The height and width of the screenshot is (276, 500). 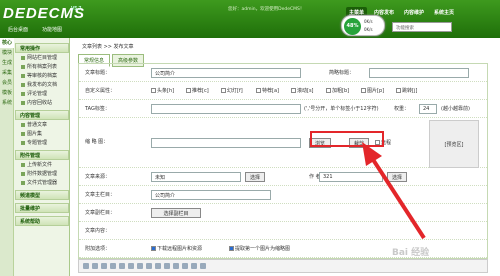 I want to click on thumb-row: 缩 略 图： 浏览 裁剪 远程 [预览区], so click(x=283, y=143).